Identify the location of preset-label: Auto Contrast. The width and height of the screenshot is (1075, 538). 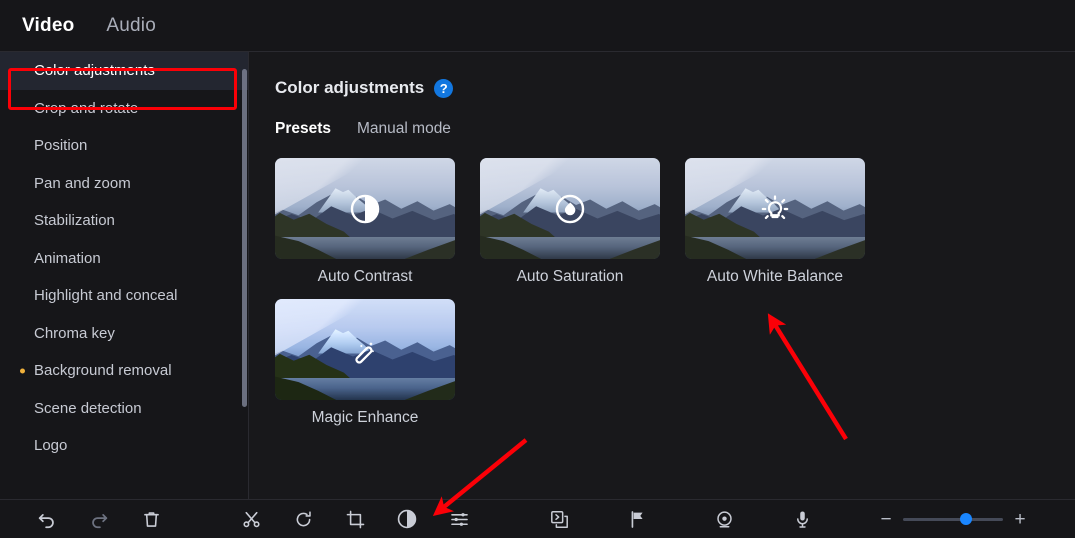
(365, 276).